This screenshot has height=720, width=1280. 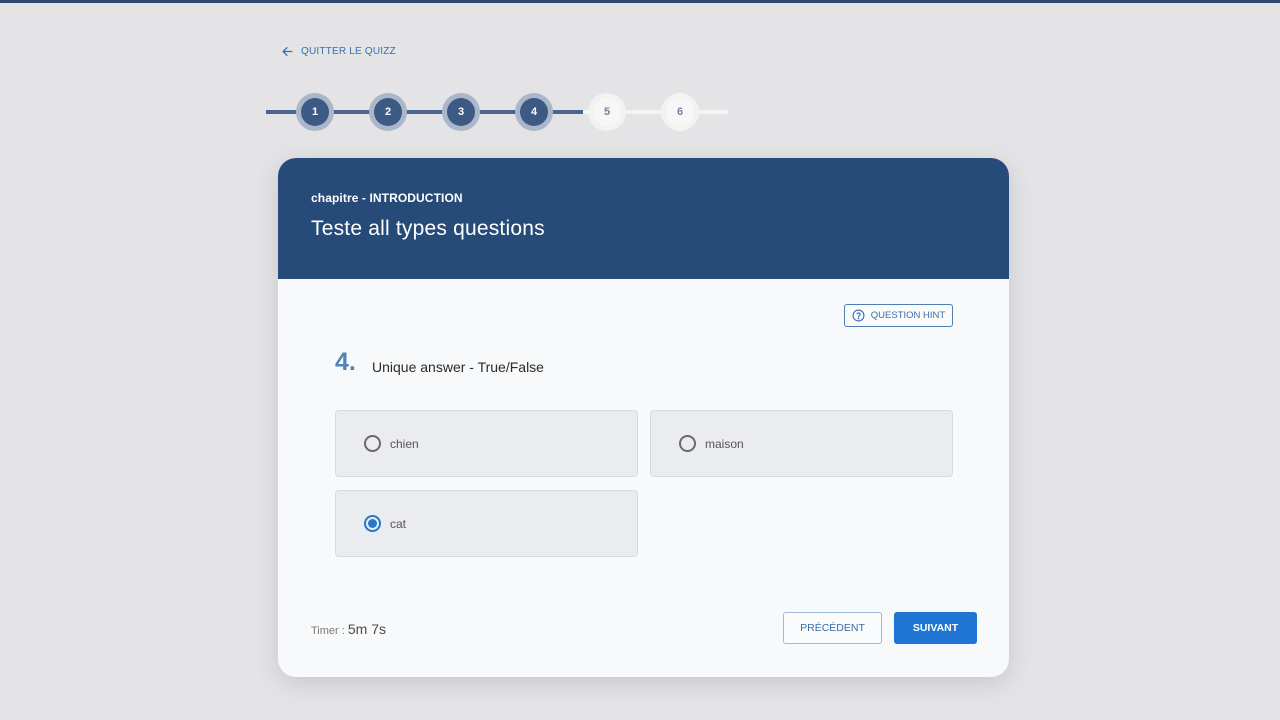 What do you see at coordinates (858, 315) in the screenshot?
I see `help-circle-icon` at bounding box center [858, 315].